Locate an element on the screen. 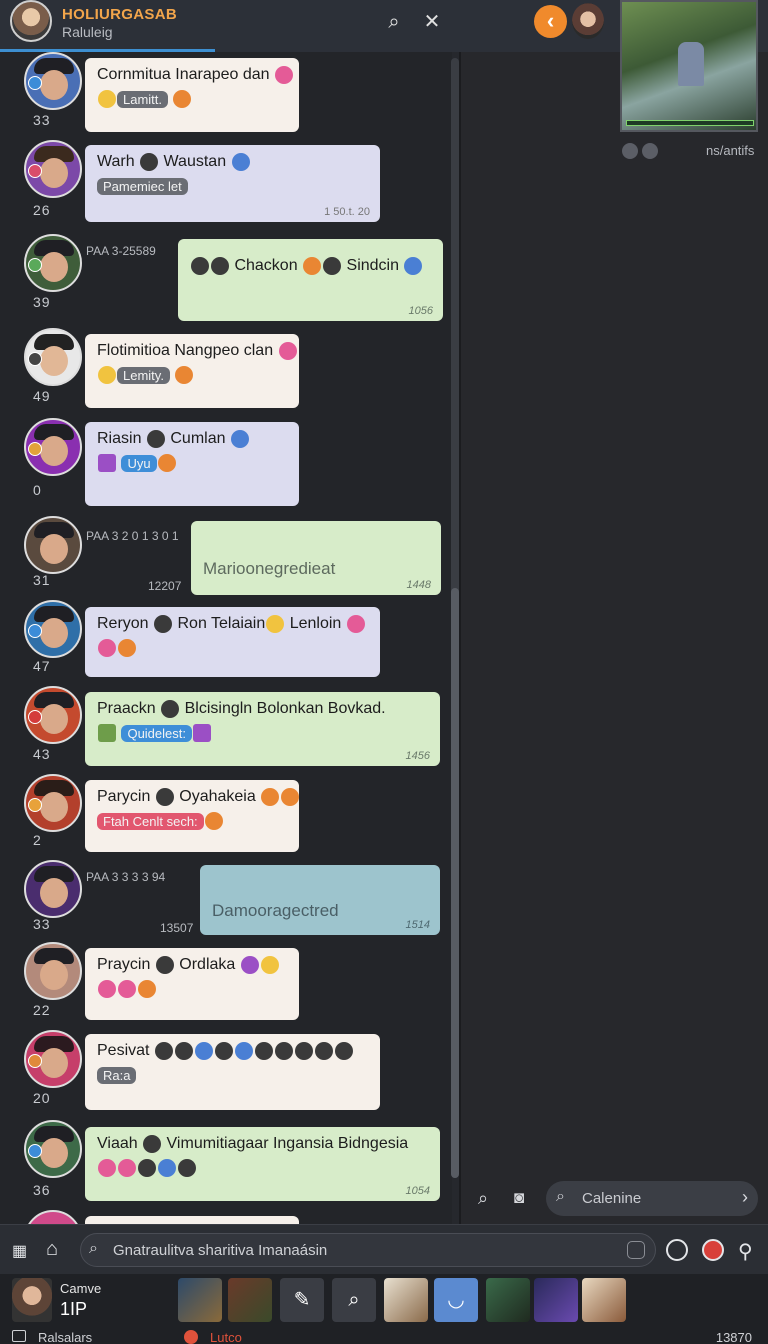 This screenshot has width=768, height=1344. pen-icon: ✎ is located at coordinates (302, 1300).